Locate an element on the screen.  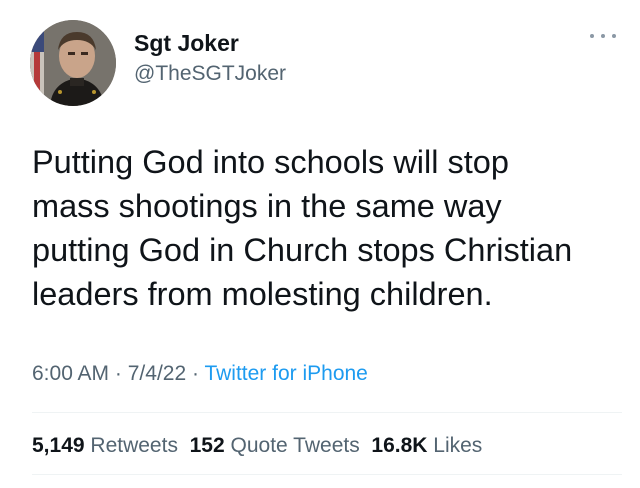
quote-tweets-stat: 152 Quote Tweets is located at coordinates (275, 445).